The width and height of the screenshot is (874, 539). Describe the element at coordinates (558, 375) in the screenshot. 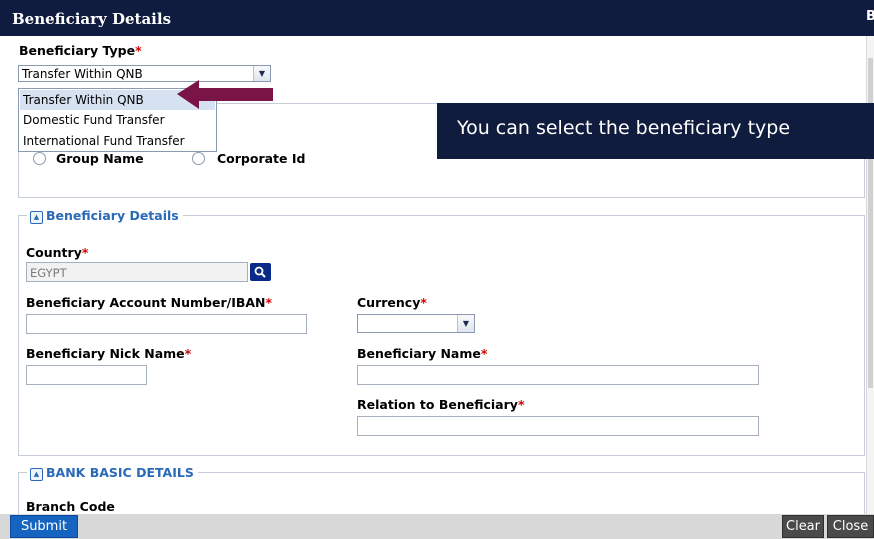

I see `beneficiary-name-input` at that location.